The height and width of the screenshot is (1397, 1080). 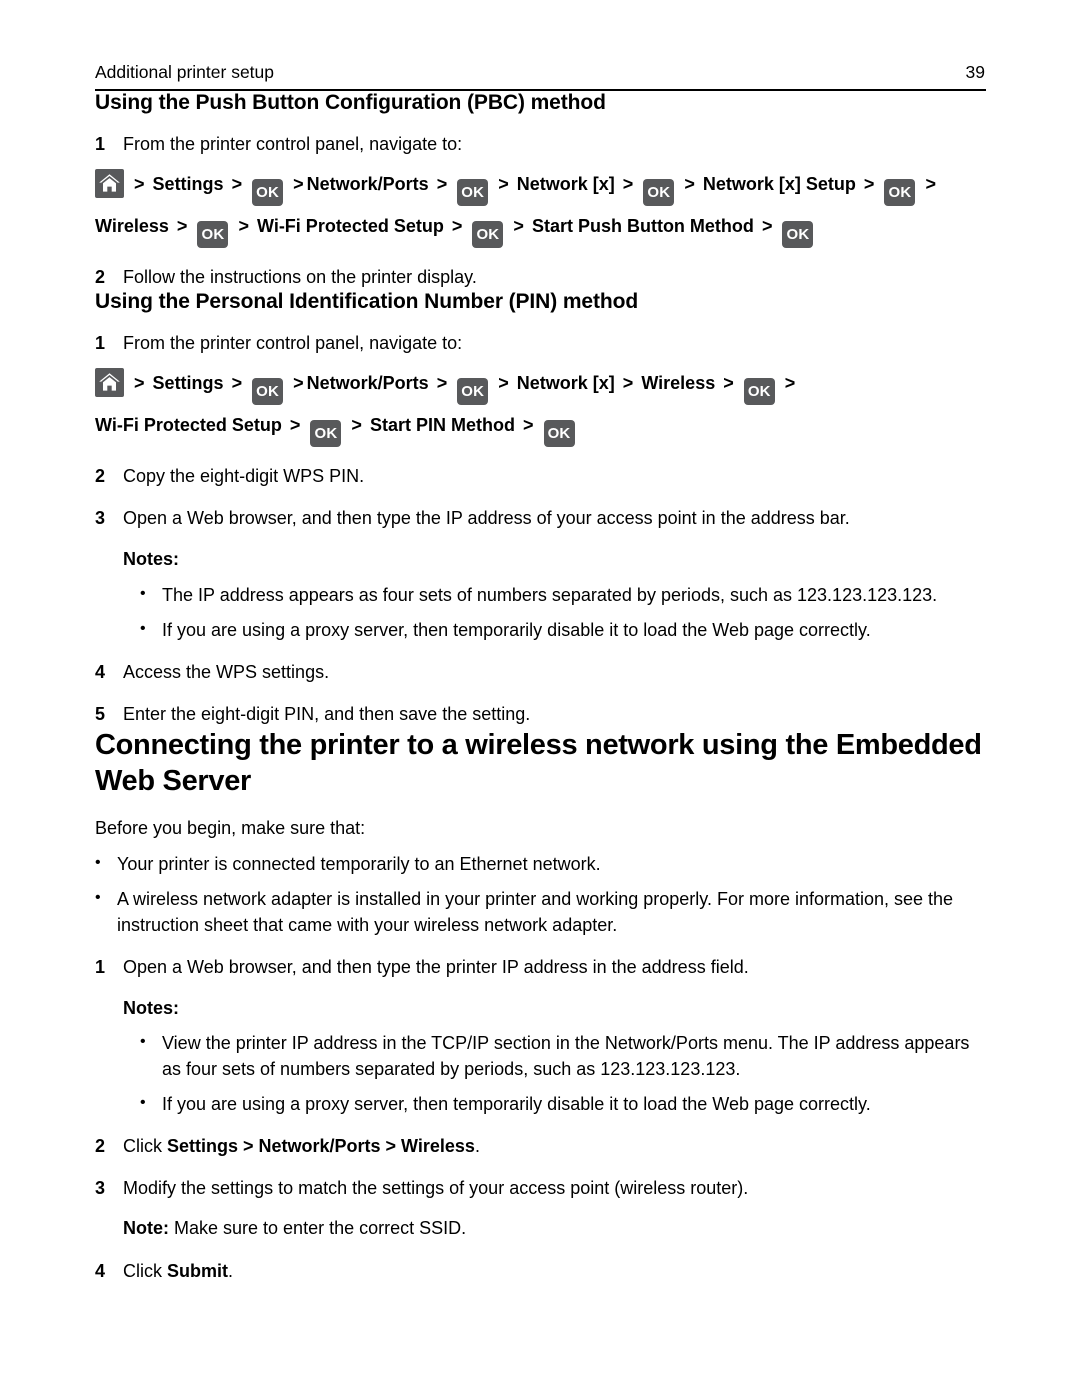 What do you see at coordinates (779, 184) in the screenshot?
I see `path-segment-network-x-setup: Network [x] Setup` at bounding box center [779, 184].